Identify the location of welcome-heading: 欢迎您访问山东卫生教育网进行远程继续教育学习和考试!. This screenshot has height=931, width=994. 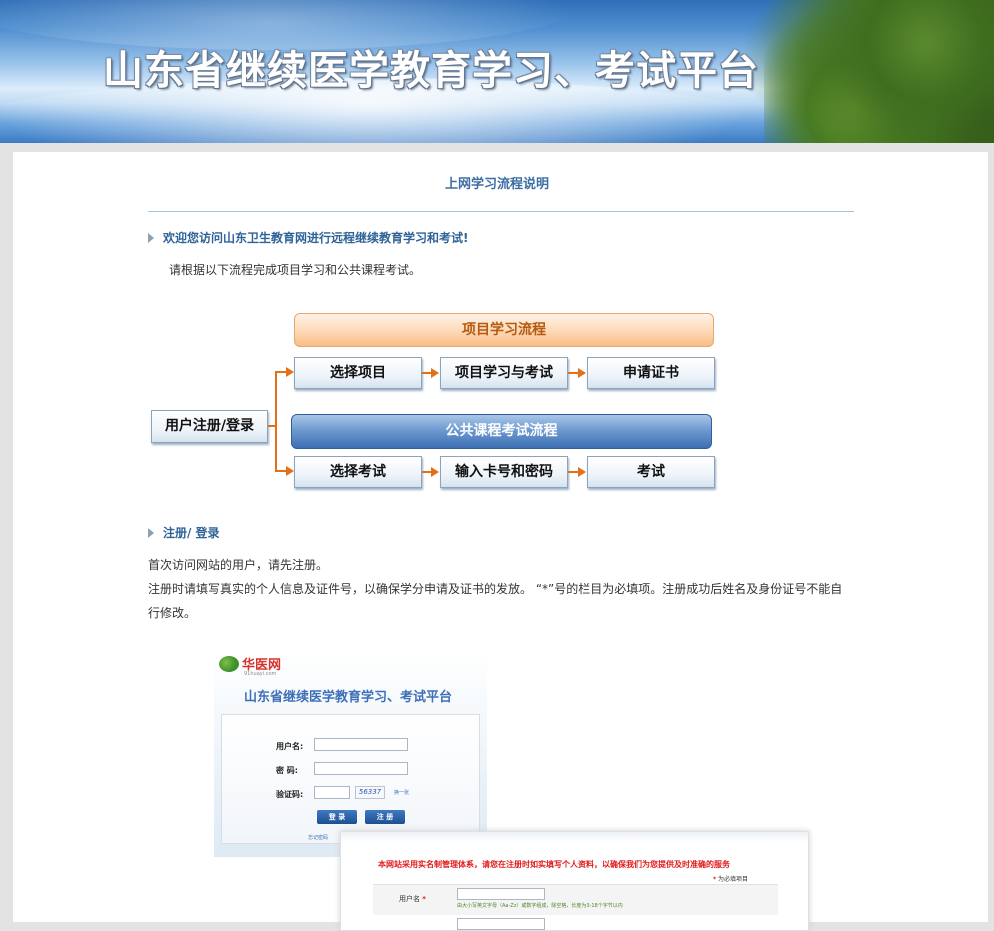
(308, 237).